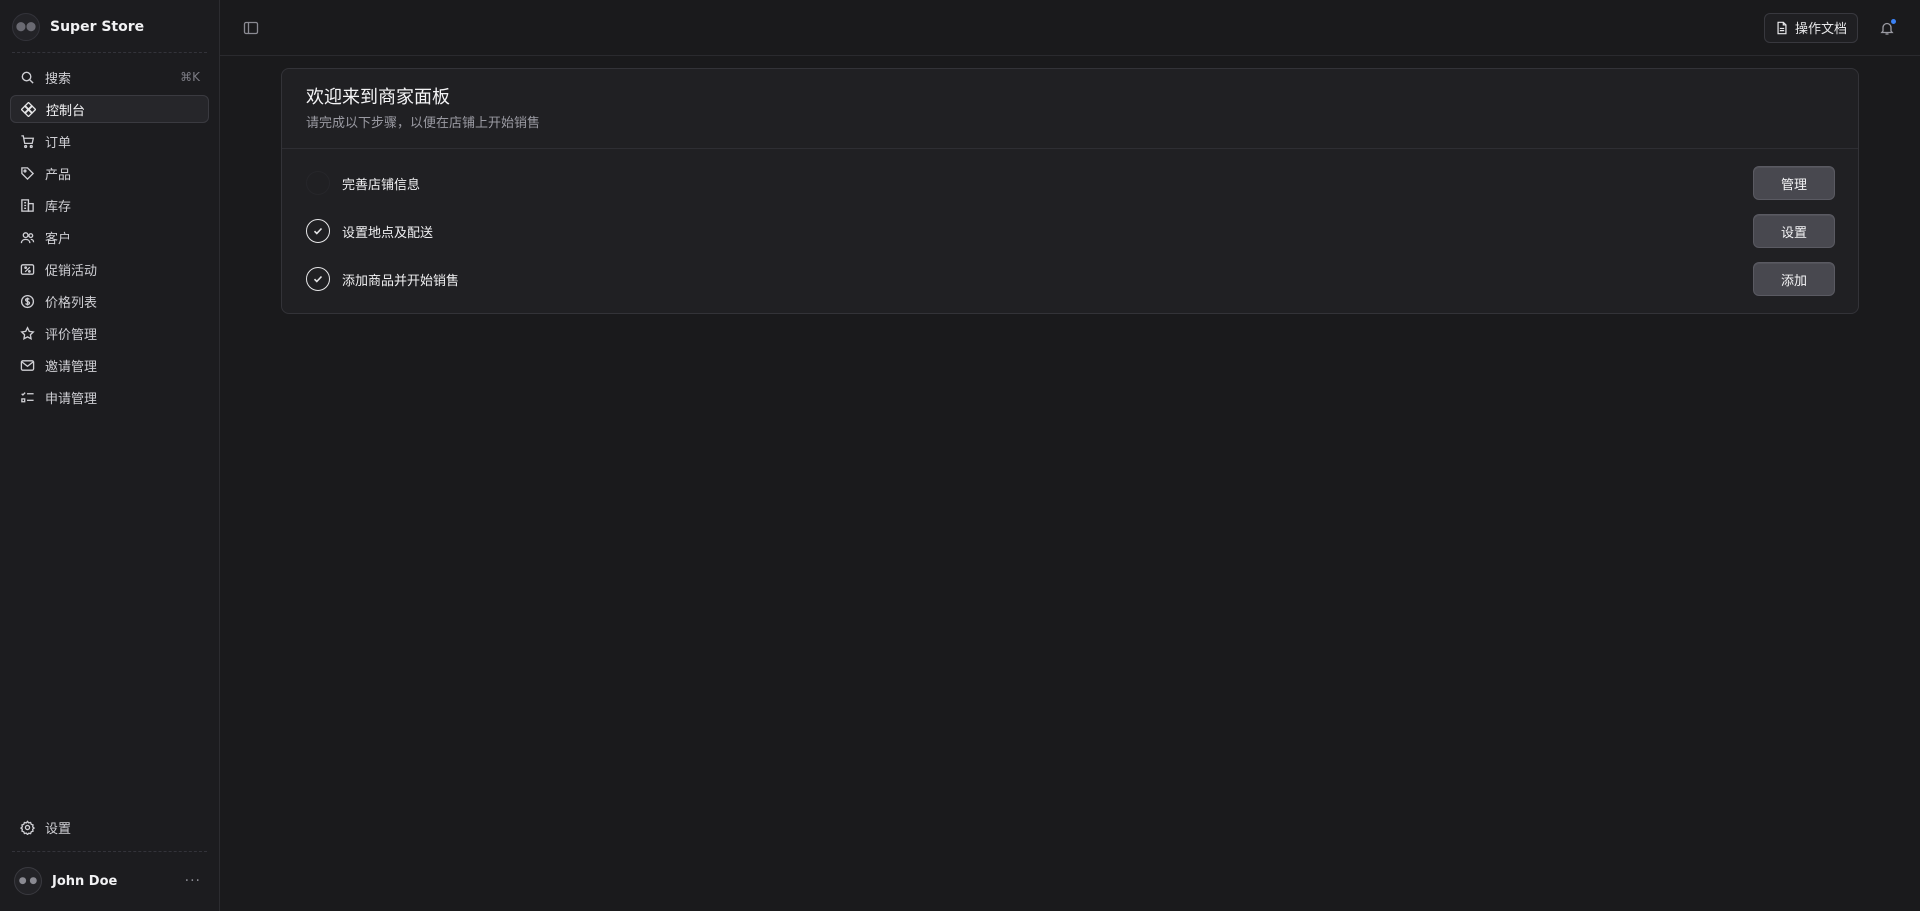 The image size is (1920, 911). What do you see at coordinates (85, 881) in the screenshot?
I see `user-name: John Doe` at bounding box center [85, 881].